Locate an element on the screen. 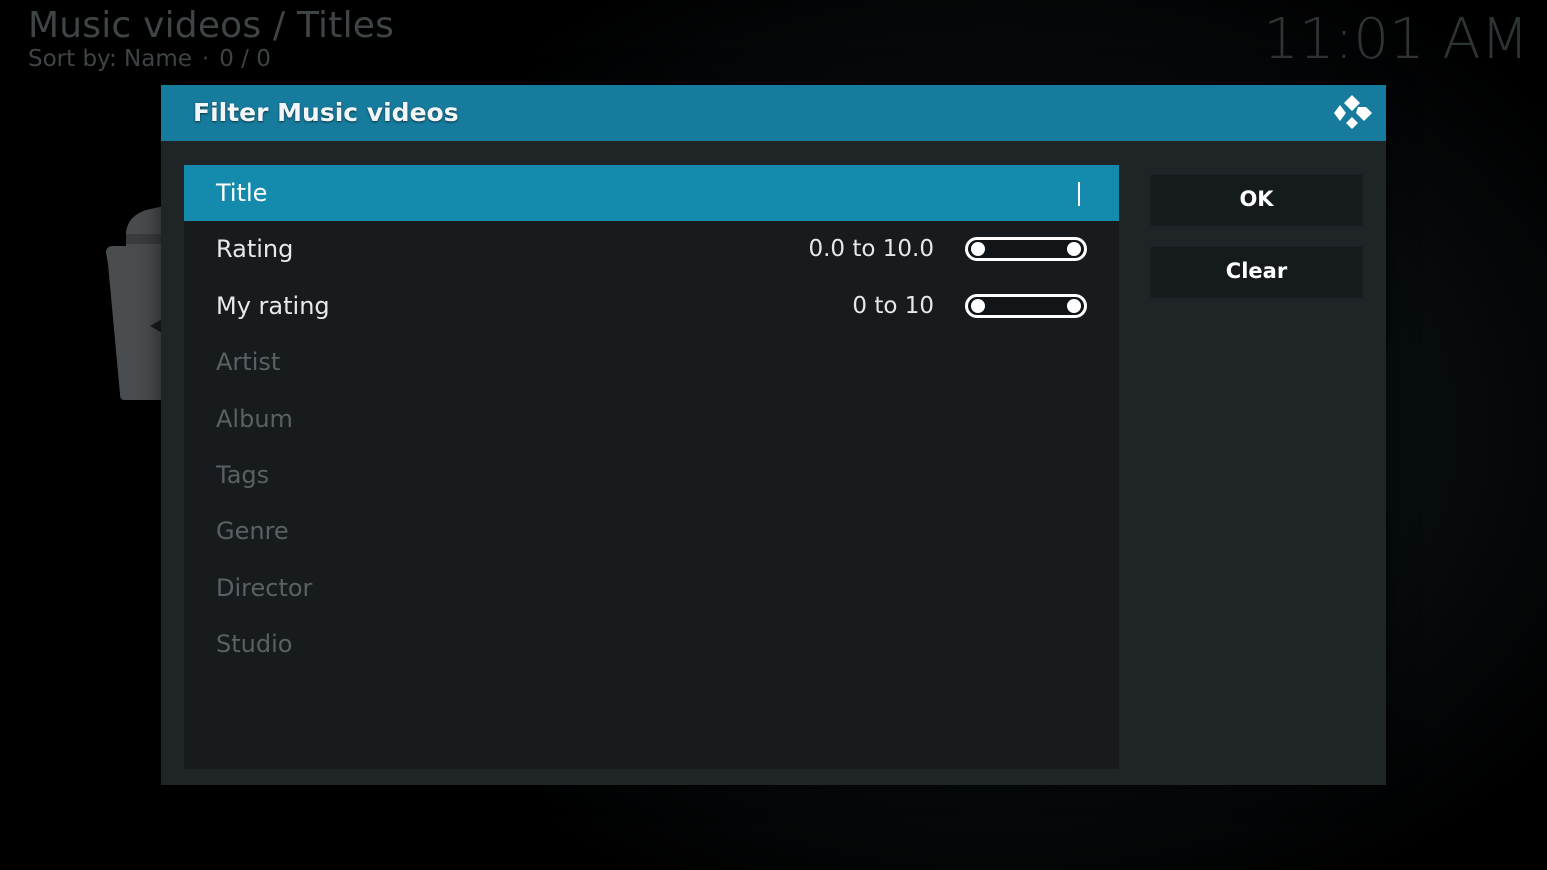 This screenshot has height=870, width=1547. background-sort-info: Sort by: Name · 0 / 0 is located at coordinates (211, 59).